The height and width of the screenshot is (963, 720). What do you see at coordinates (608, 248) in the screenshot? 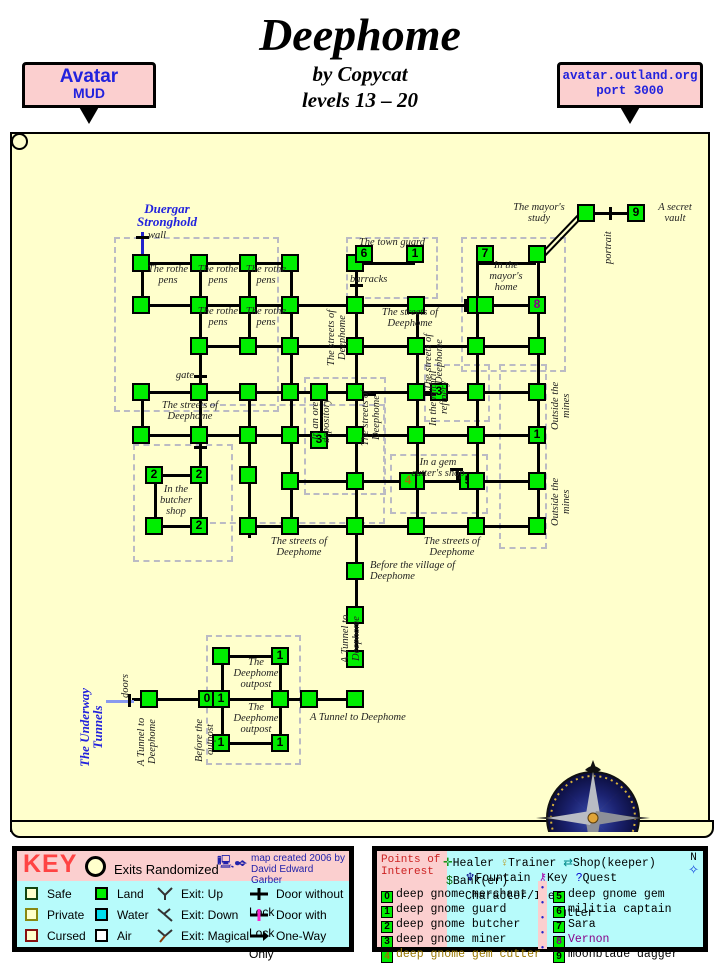
I see `label-portrait: portrait` at bounding box center [608, 248].